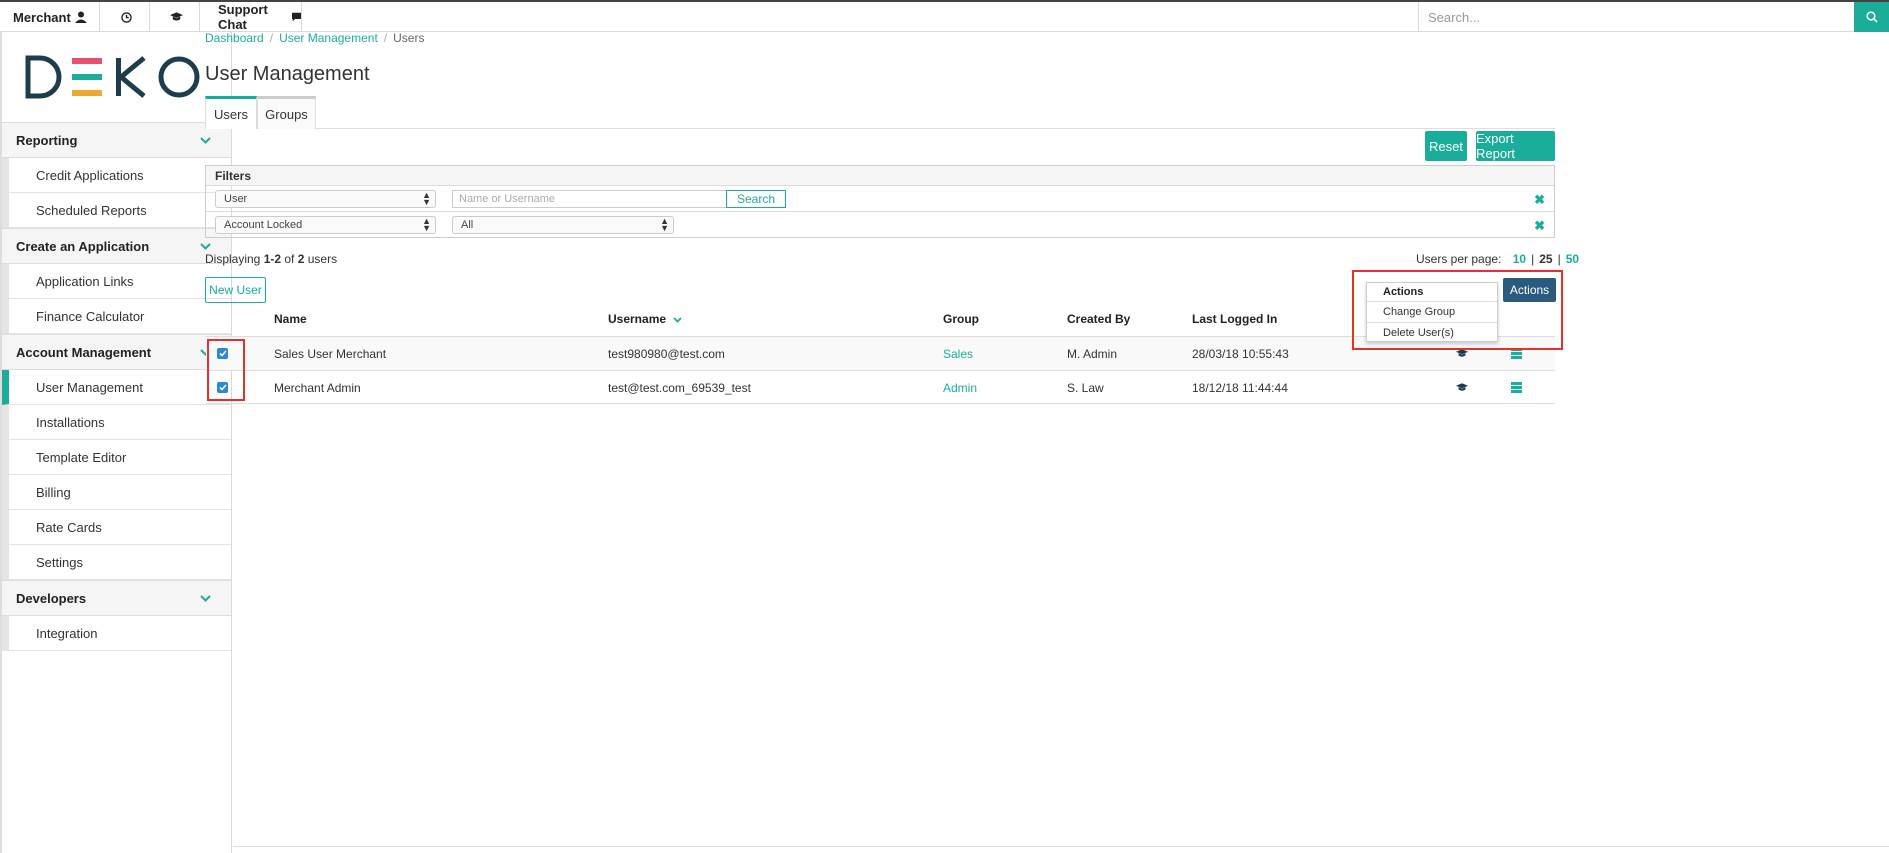 Image resolution: width=1889 pixels, height=853 pixels. What do you see at coordinates (1498, 259) in the screenshot?
I see `users-per-page: Users per page: 10 | 25 | 50` at bounding box center [1498, 259].